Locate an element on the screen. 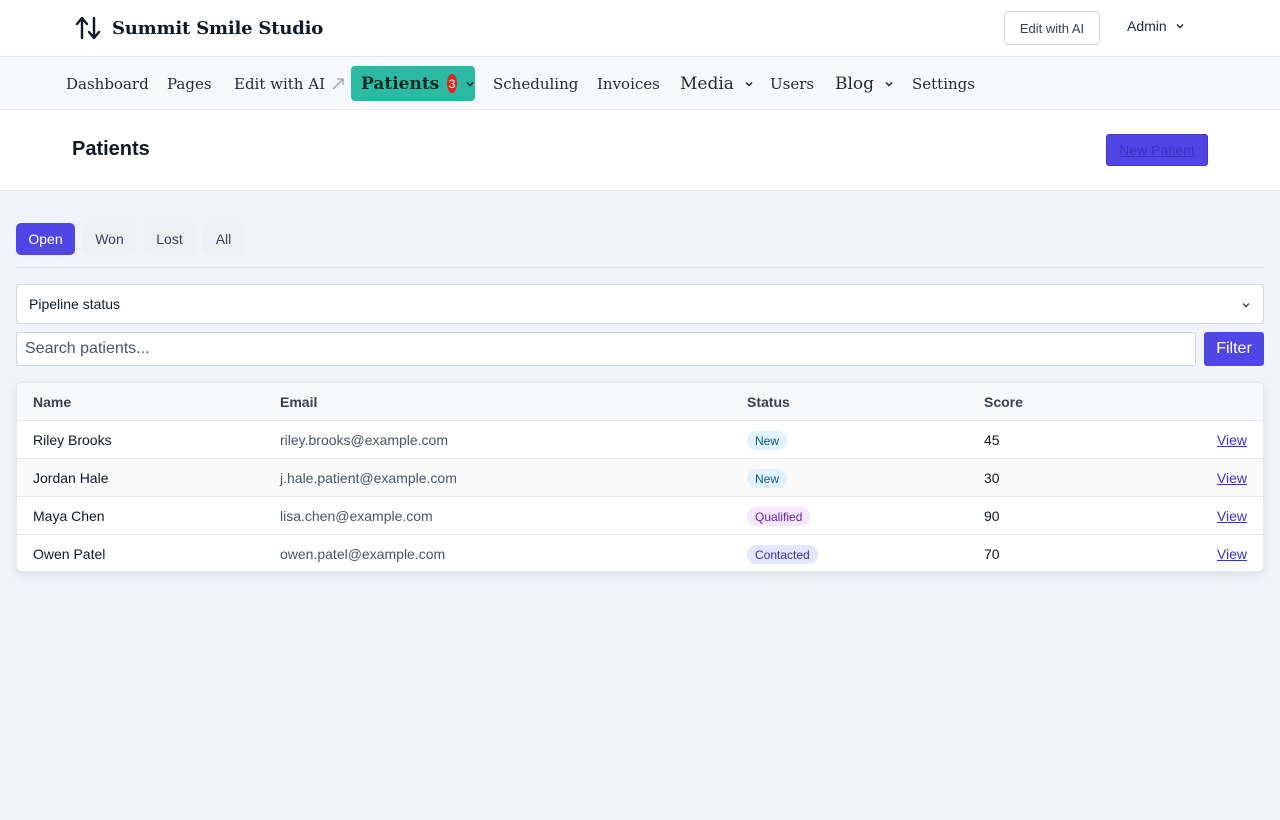  tab-won: Won is located at coordinates (109, 239).